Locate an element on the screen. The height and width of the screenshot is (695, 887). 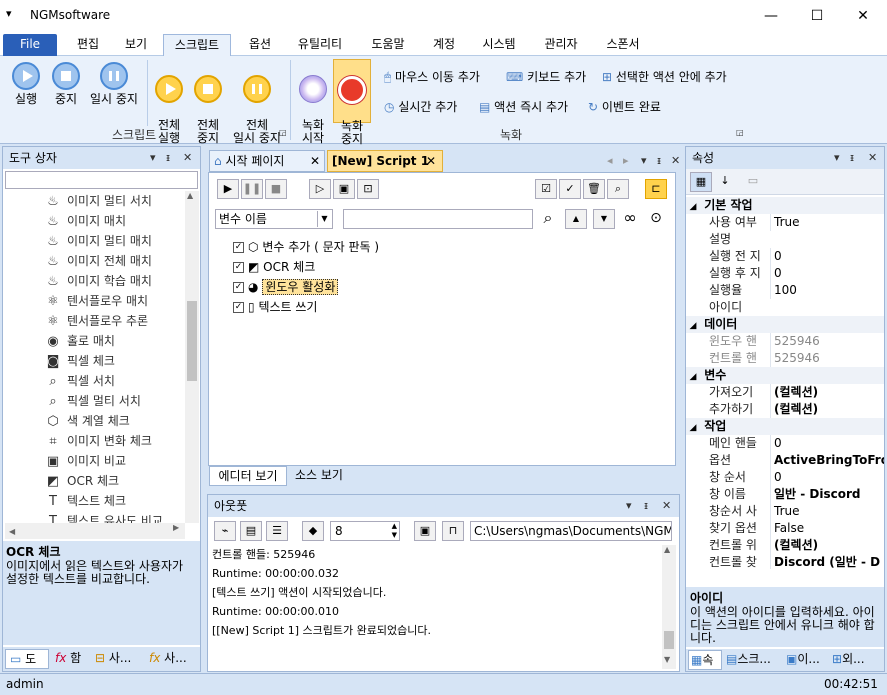
log-path-input: C:\Users\ngmas\Documents\NGM6\ is located at coordinates (571, 531).